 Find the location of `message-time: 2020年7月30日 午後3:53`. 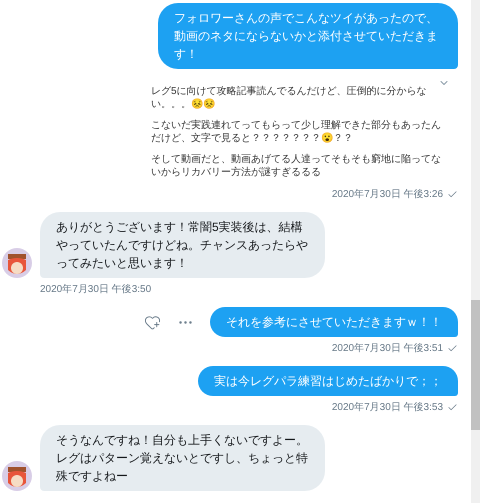

message-time: 2020年7月30日 午後3:53 is located at coordinates (387, 408).